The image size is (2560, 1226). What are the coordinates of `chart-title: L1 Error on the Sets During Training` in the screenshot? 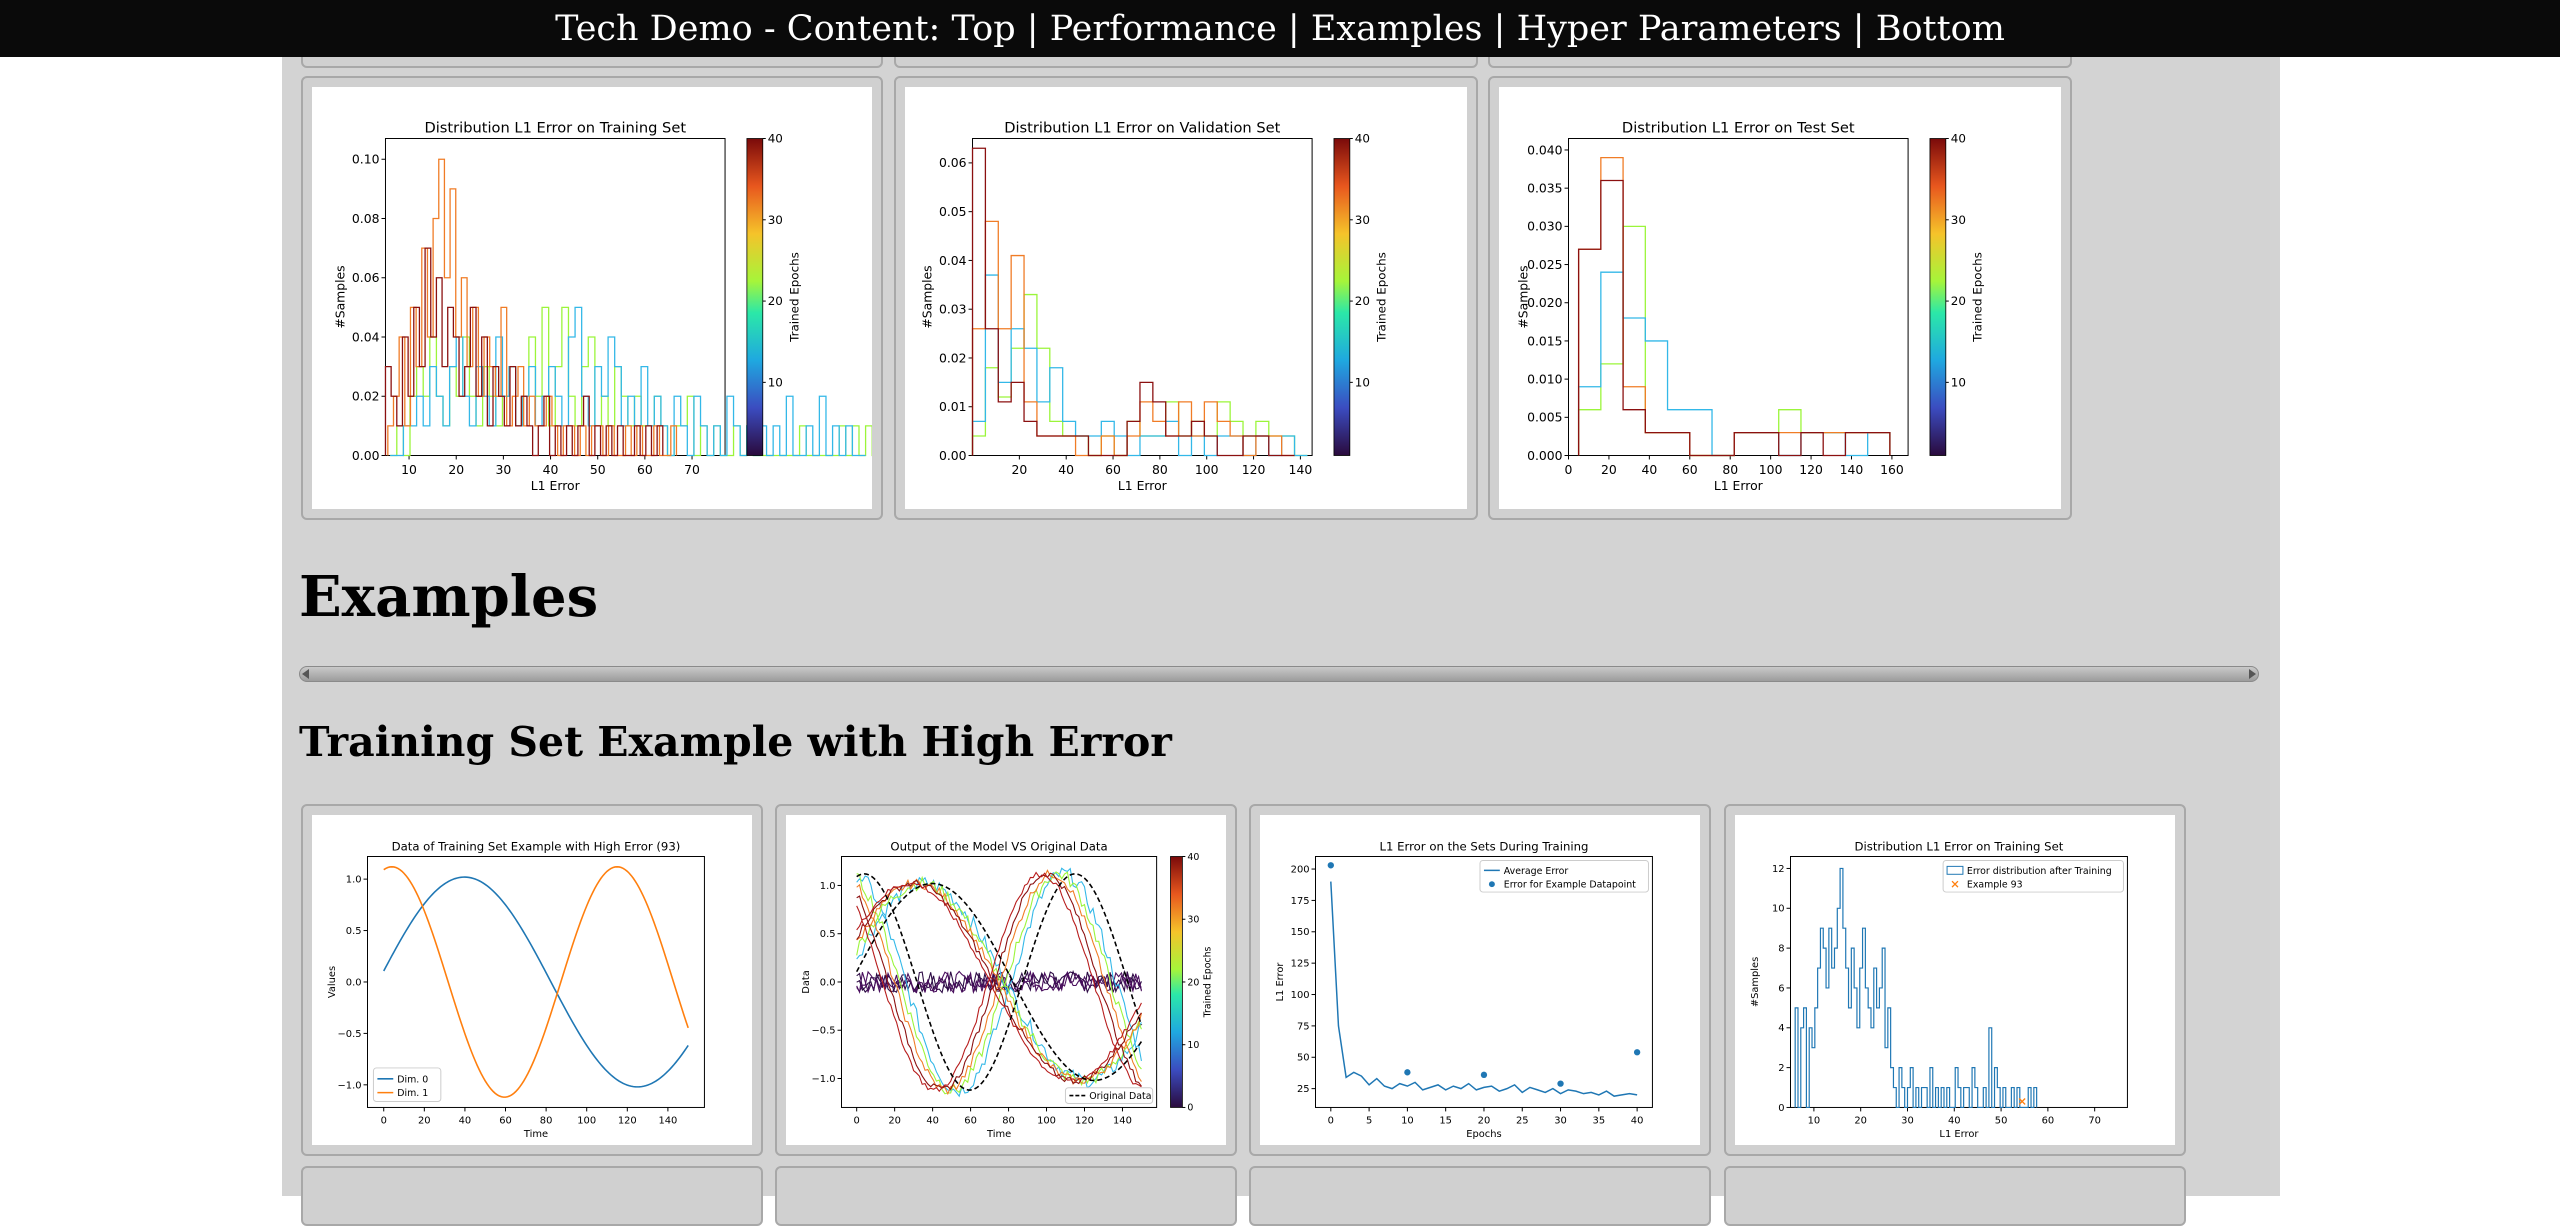 It's located at (1484, 847).